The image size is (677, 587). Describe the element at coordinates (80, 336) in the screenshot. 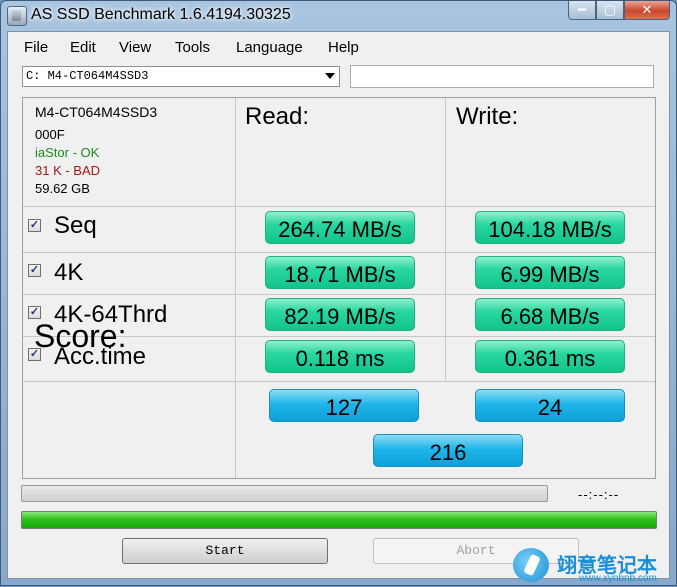

I see `score-label: Score:` at that location.